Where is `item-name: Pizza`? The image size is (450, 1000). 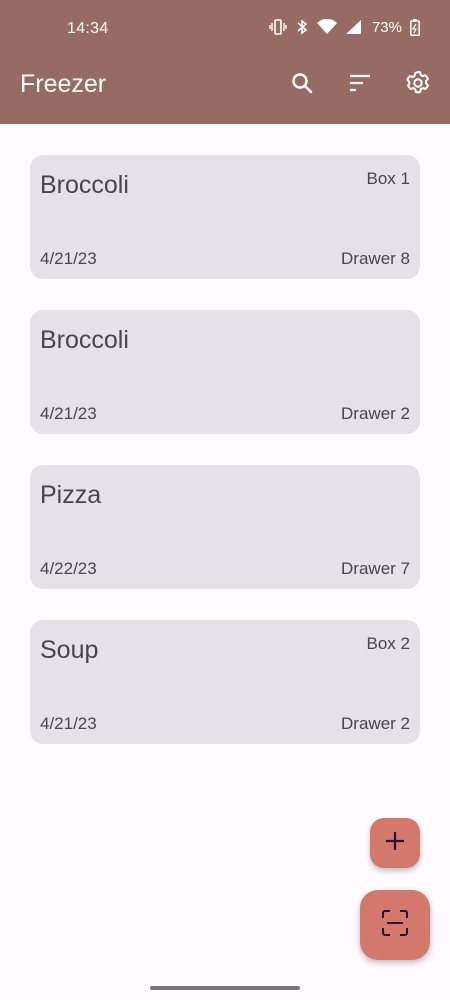
item-name: Pizza is located at coordinates (71, 495).